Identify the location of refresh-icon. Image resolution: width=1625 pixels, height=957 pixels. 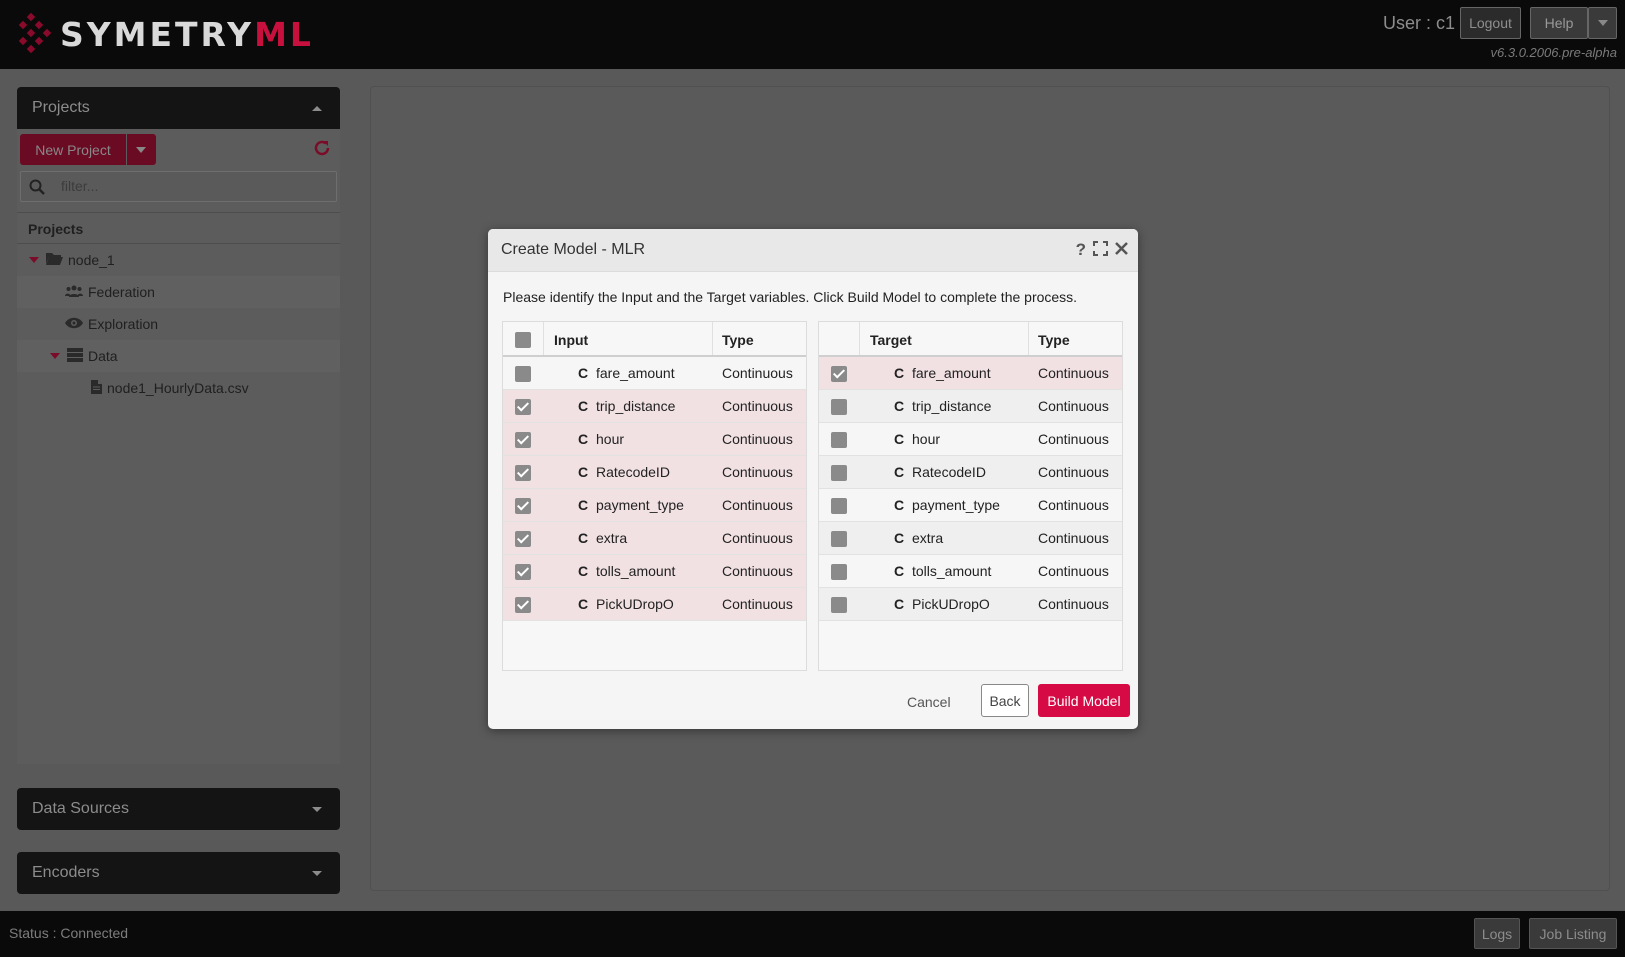
(322, 148).